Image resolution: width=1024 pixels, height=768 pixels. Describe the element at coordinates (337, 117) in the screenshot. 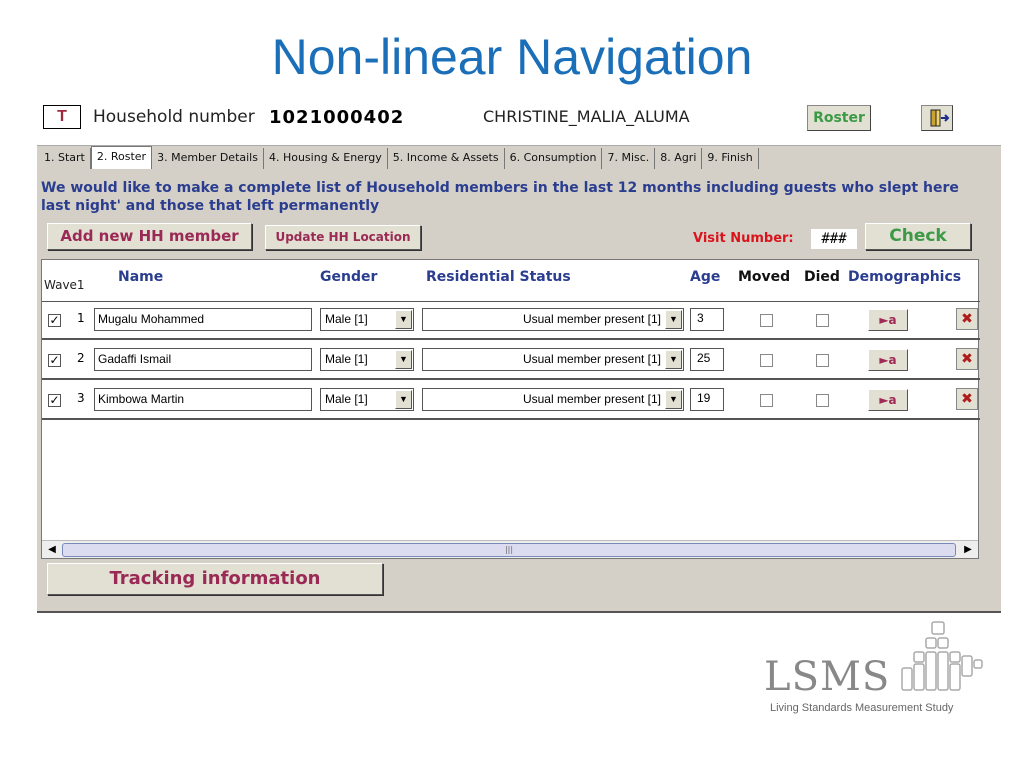

I see `household-number-value: 1021000402` at that location.